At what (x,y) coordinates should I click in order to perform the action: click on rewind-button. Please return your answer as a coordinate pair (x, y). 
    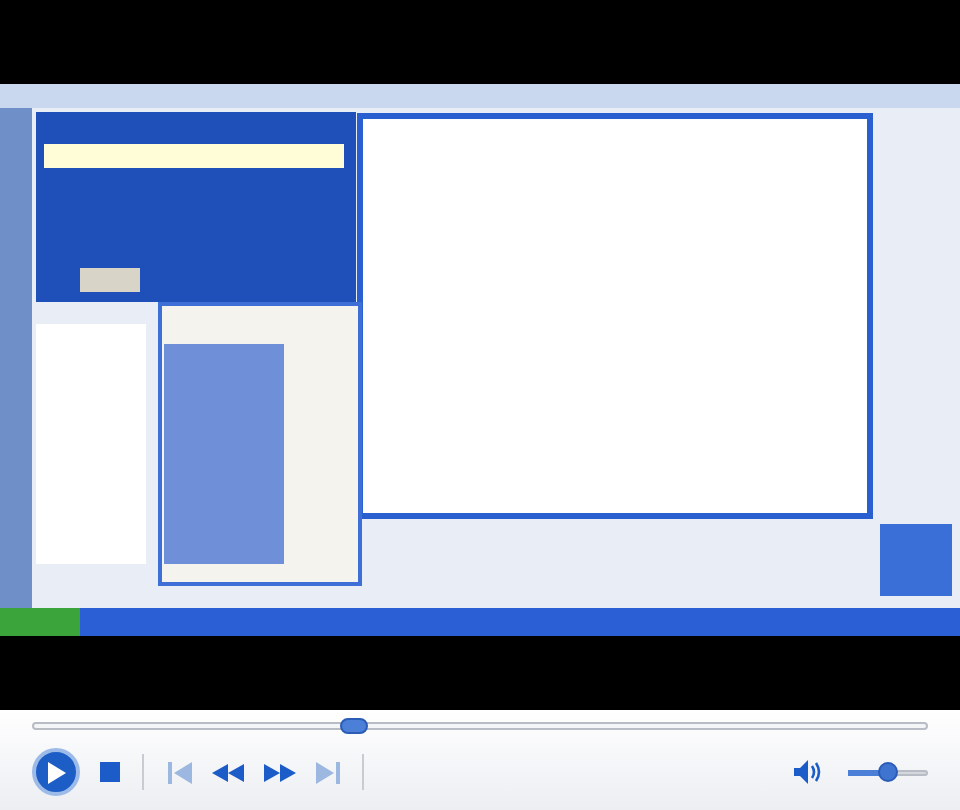
    Looking at the image, I should click on (228, 772).